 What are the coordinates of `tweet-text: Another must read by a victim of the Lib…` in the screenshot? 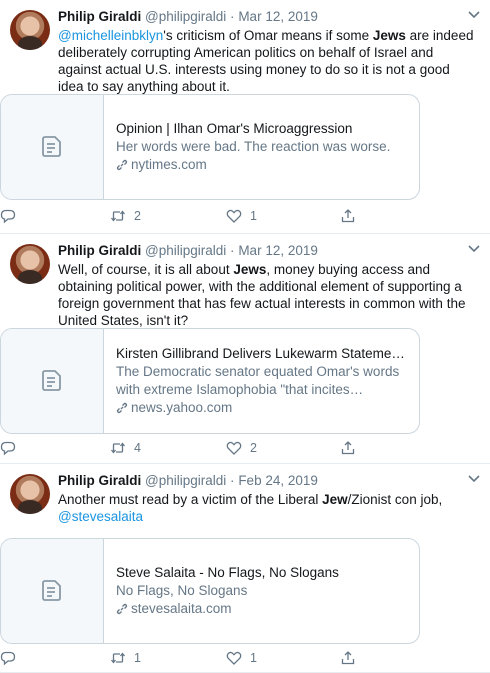 It's located at (267, 508).